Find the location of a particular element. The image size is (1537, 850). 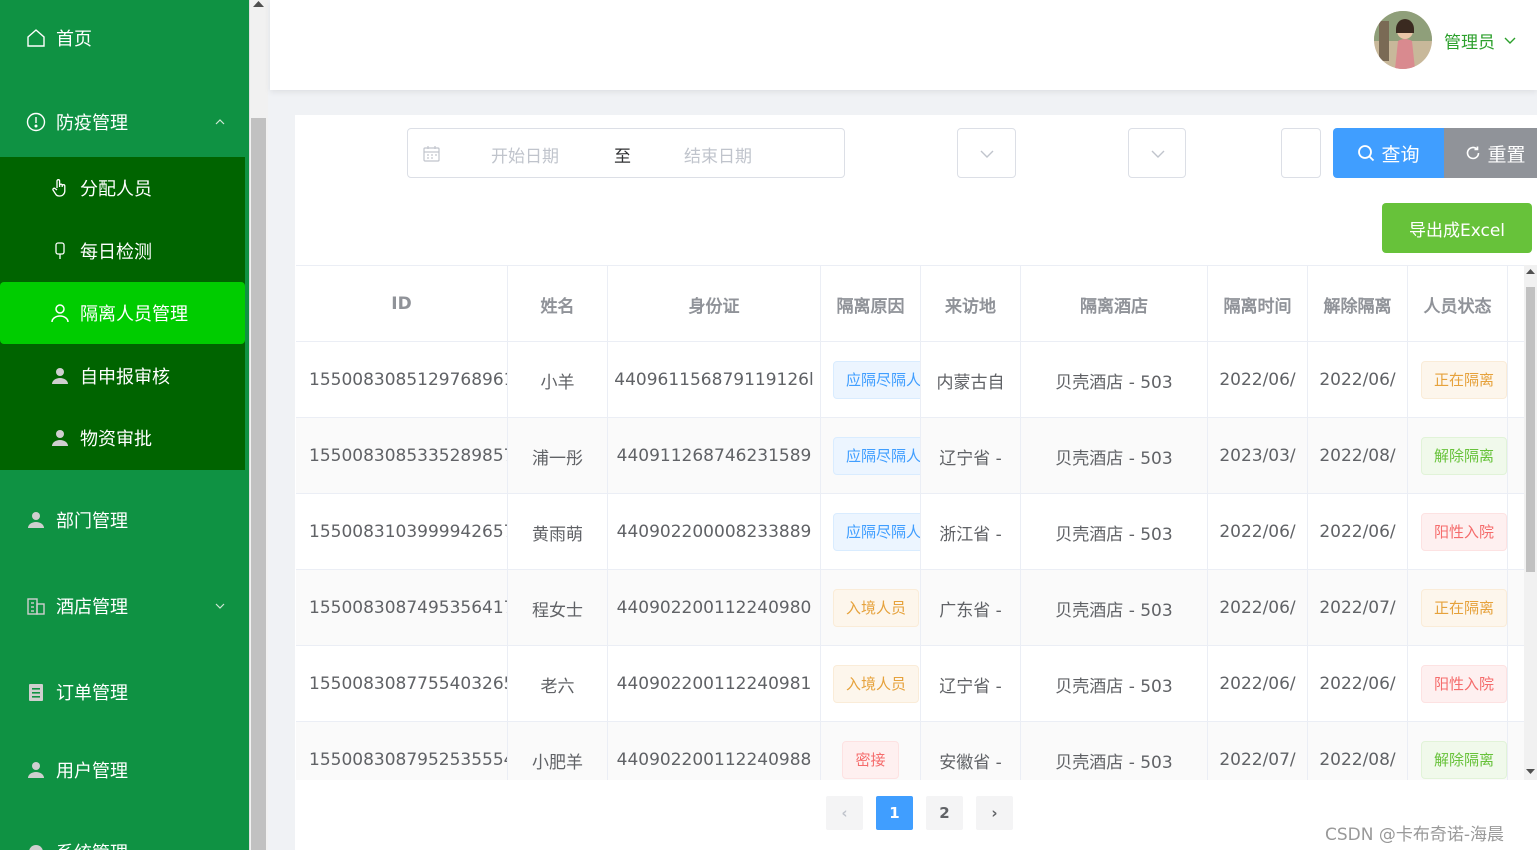

sidebar-item-label: 订单管理 is located at coordinates (92, 693).